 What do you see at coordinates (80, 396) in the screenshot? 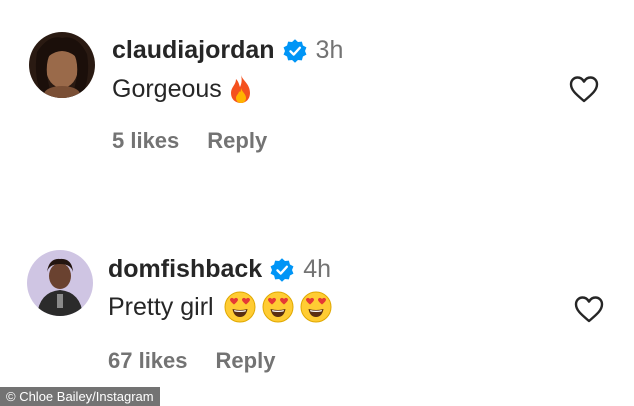
I see `photo-credit: © Chloe Bailey/Instagram` at bounding box center [80, 396].